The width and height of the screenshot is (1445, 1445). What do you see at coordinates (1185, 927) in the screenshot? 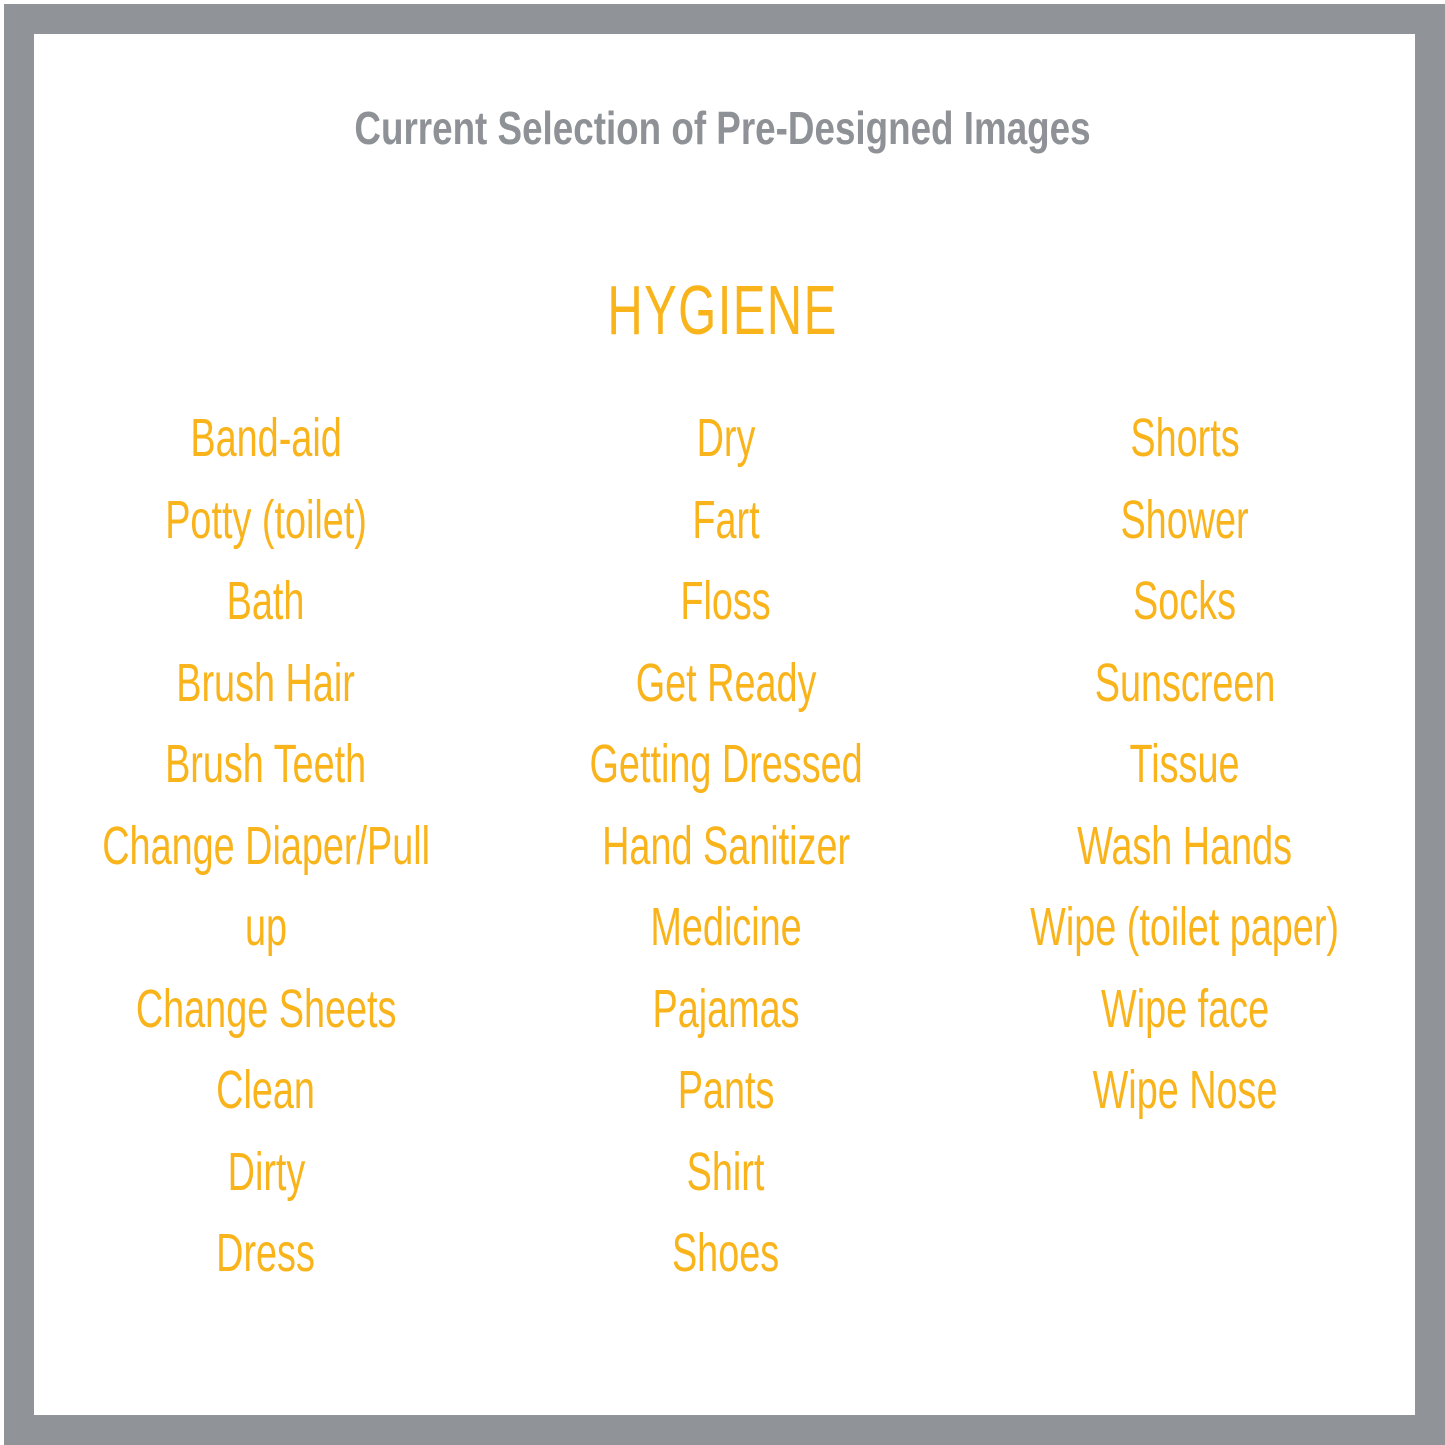
I see `word-item: Wipe (toilet paper)` at bounding box center [1185, 927].